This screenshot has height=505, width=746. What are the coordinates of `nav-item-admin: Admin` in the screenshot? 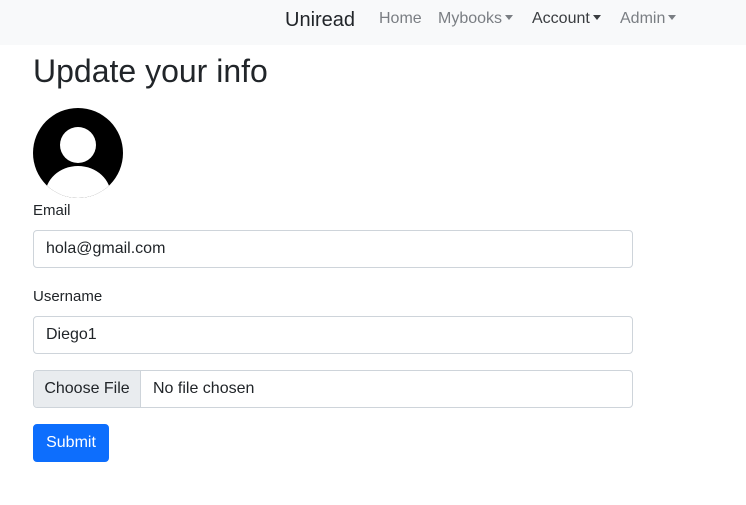 It's located at (648, 19).